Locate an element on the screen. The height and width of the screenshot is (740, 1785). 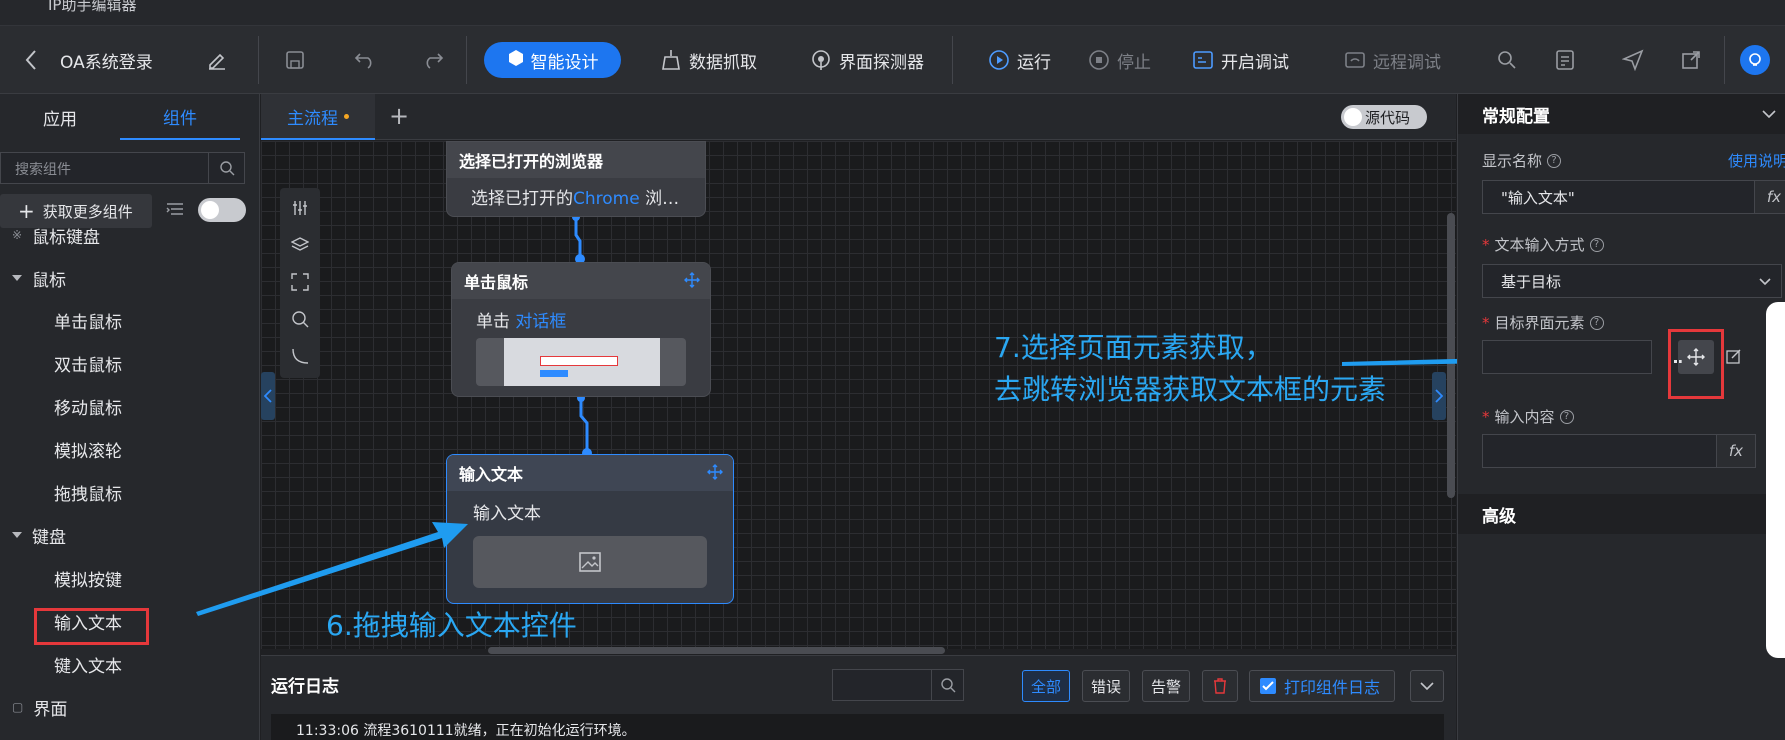
annotation-step-6: 6.拖拽输入文本控件 is located at coordinates (451, 625).